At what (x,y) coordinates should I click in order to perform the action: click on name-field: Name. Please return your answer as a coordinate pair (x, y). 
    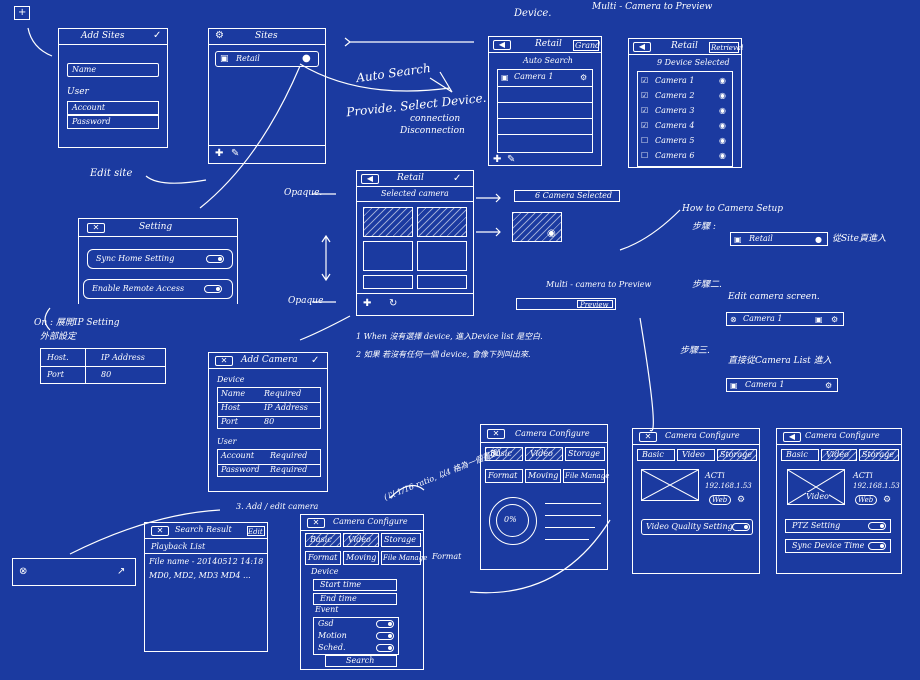
    Looking at the image, I should click on (113, 70).